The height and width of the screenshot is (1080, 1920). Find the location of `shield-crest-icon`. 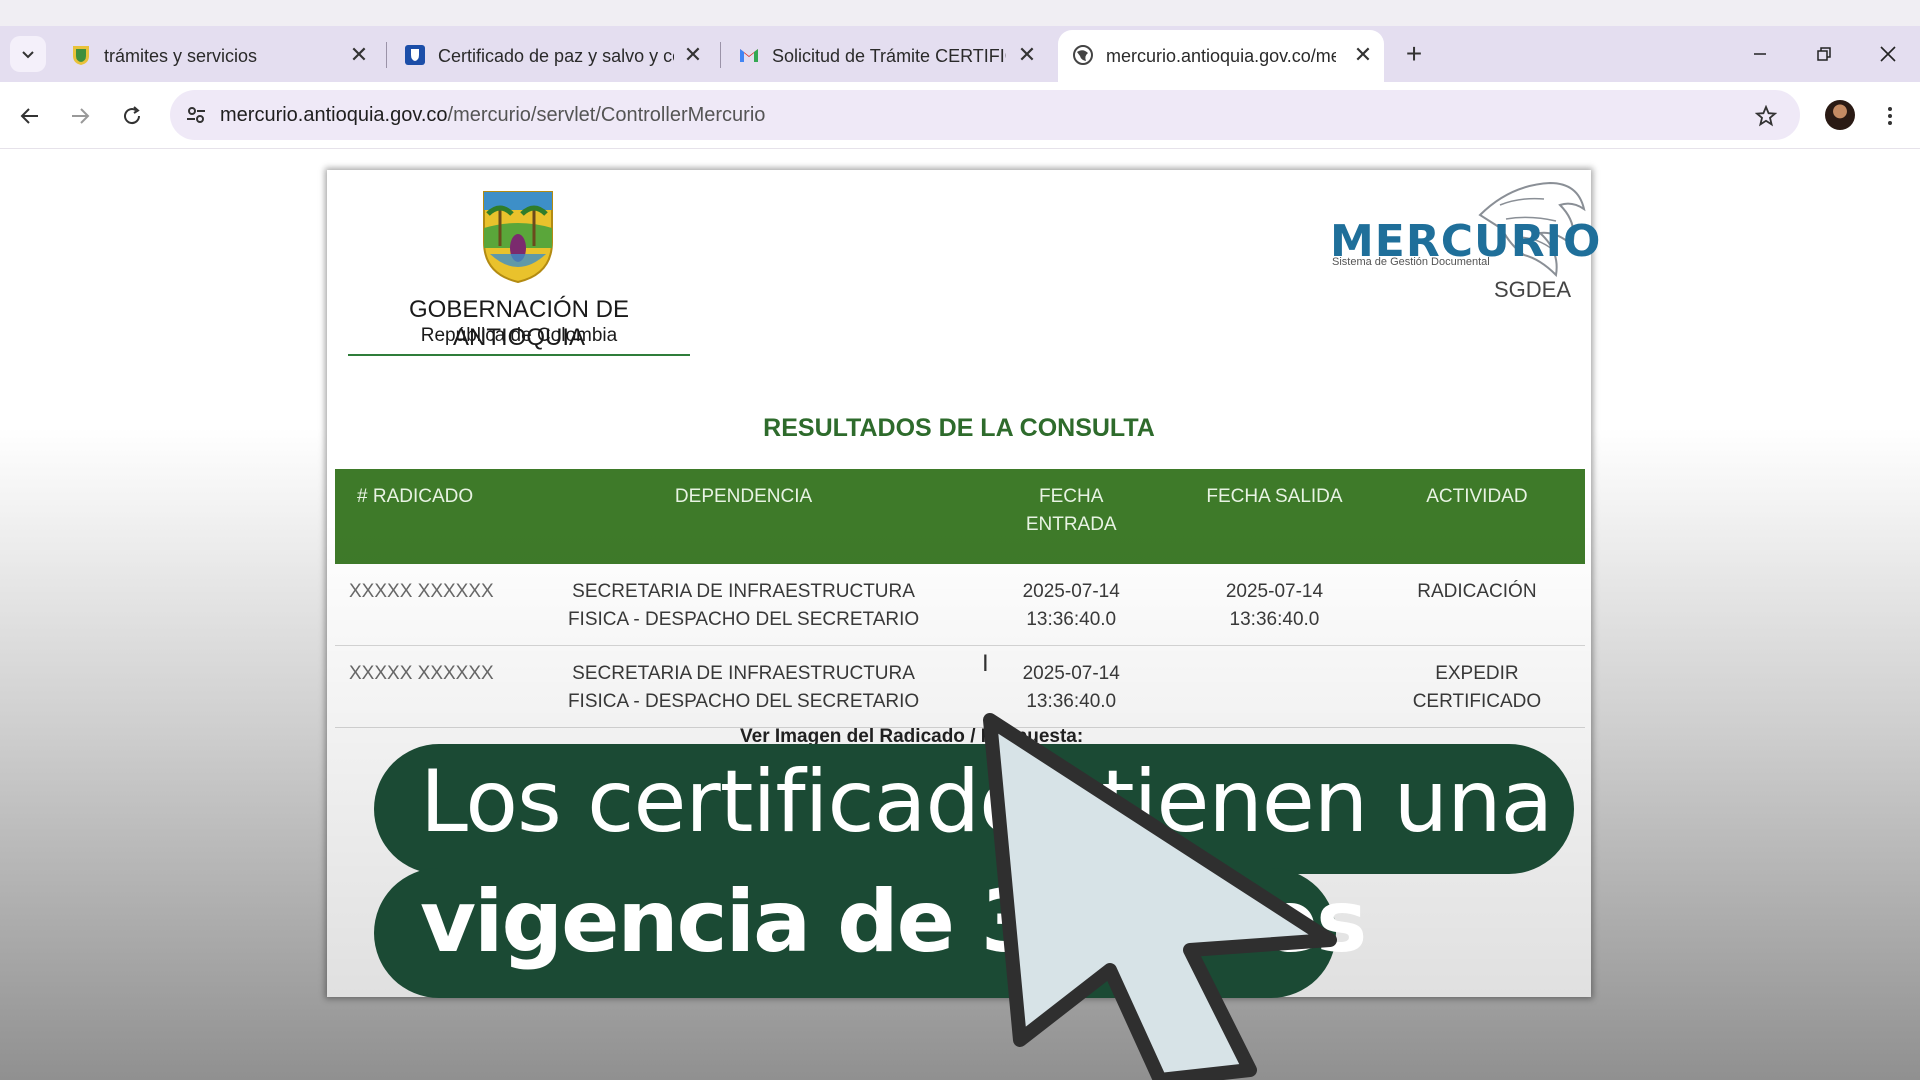

shield-crest-icon is located at coordinates (81, 55).